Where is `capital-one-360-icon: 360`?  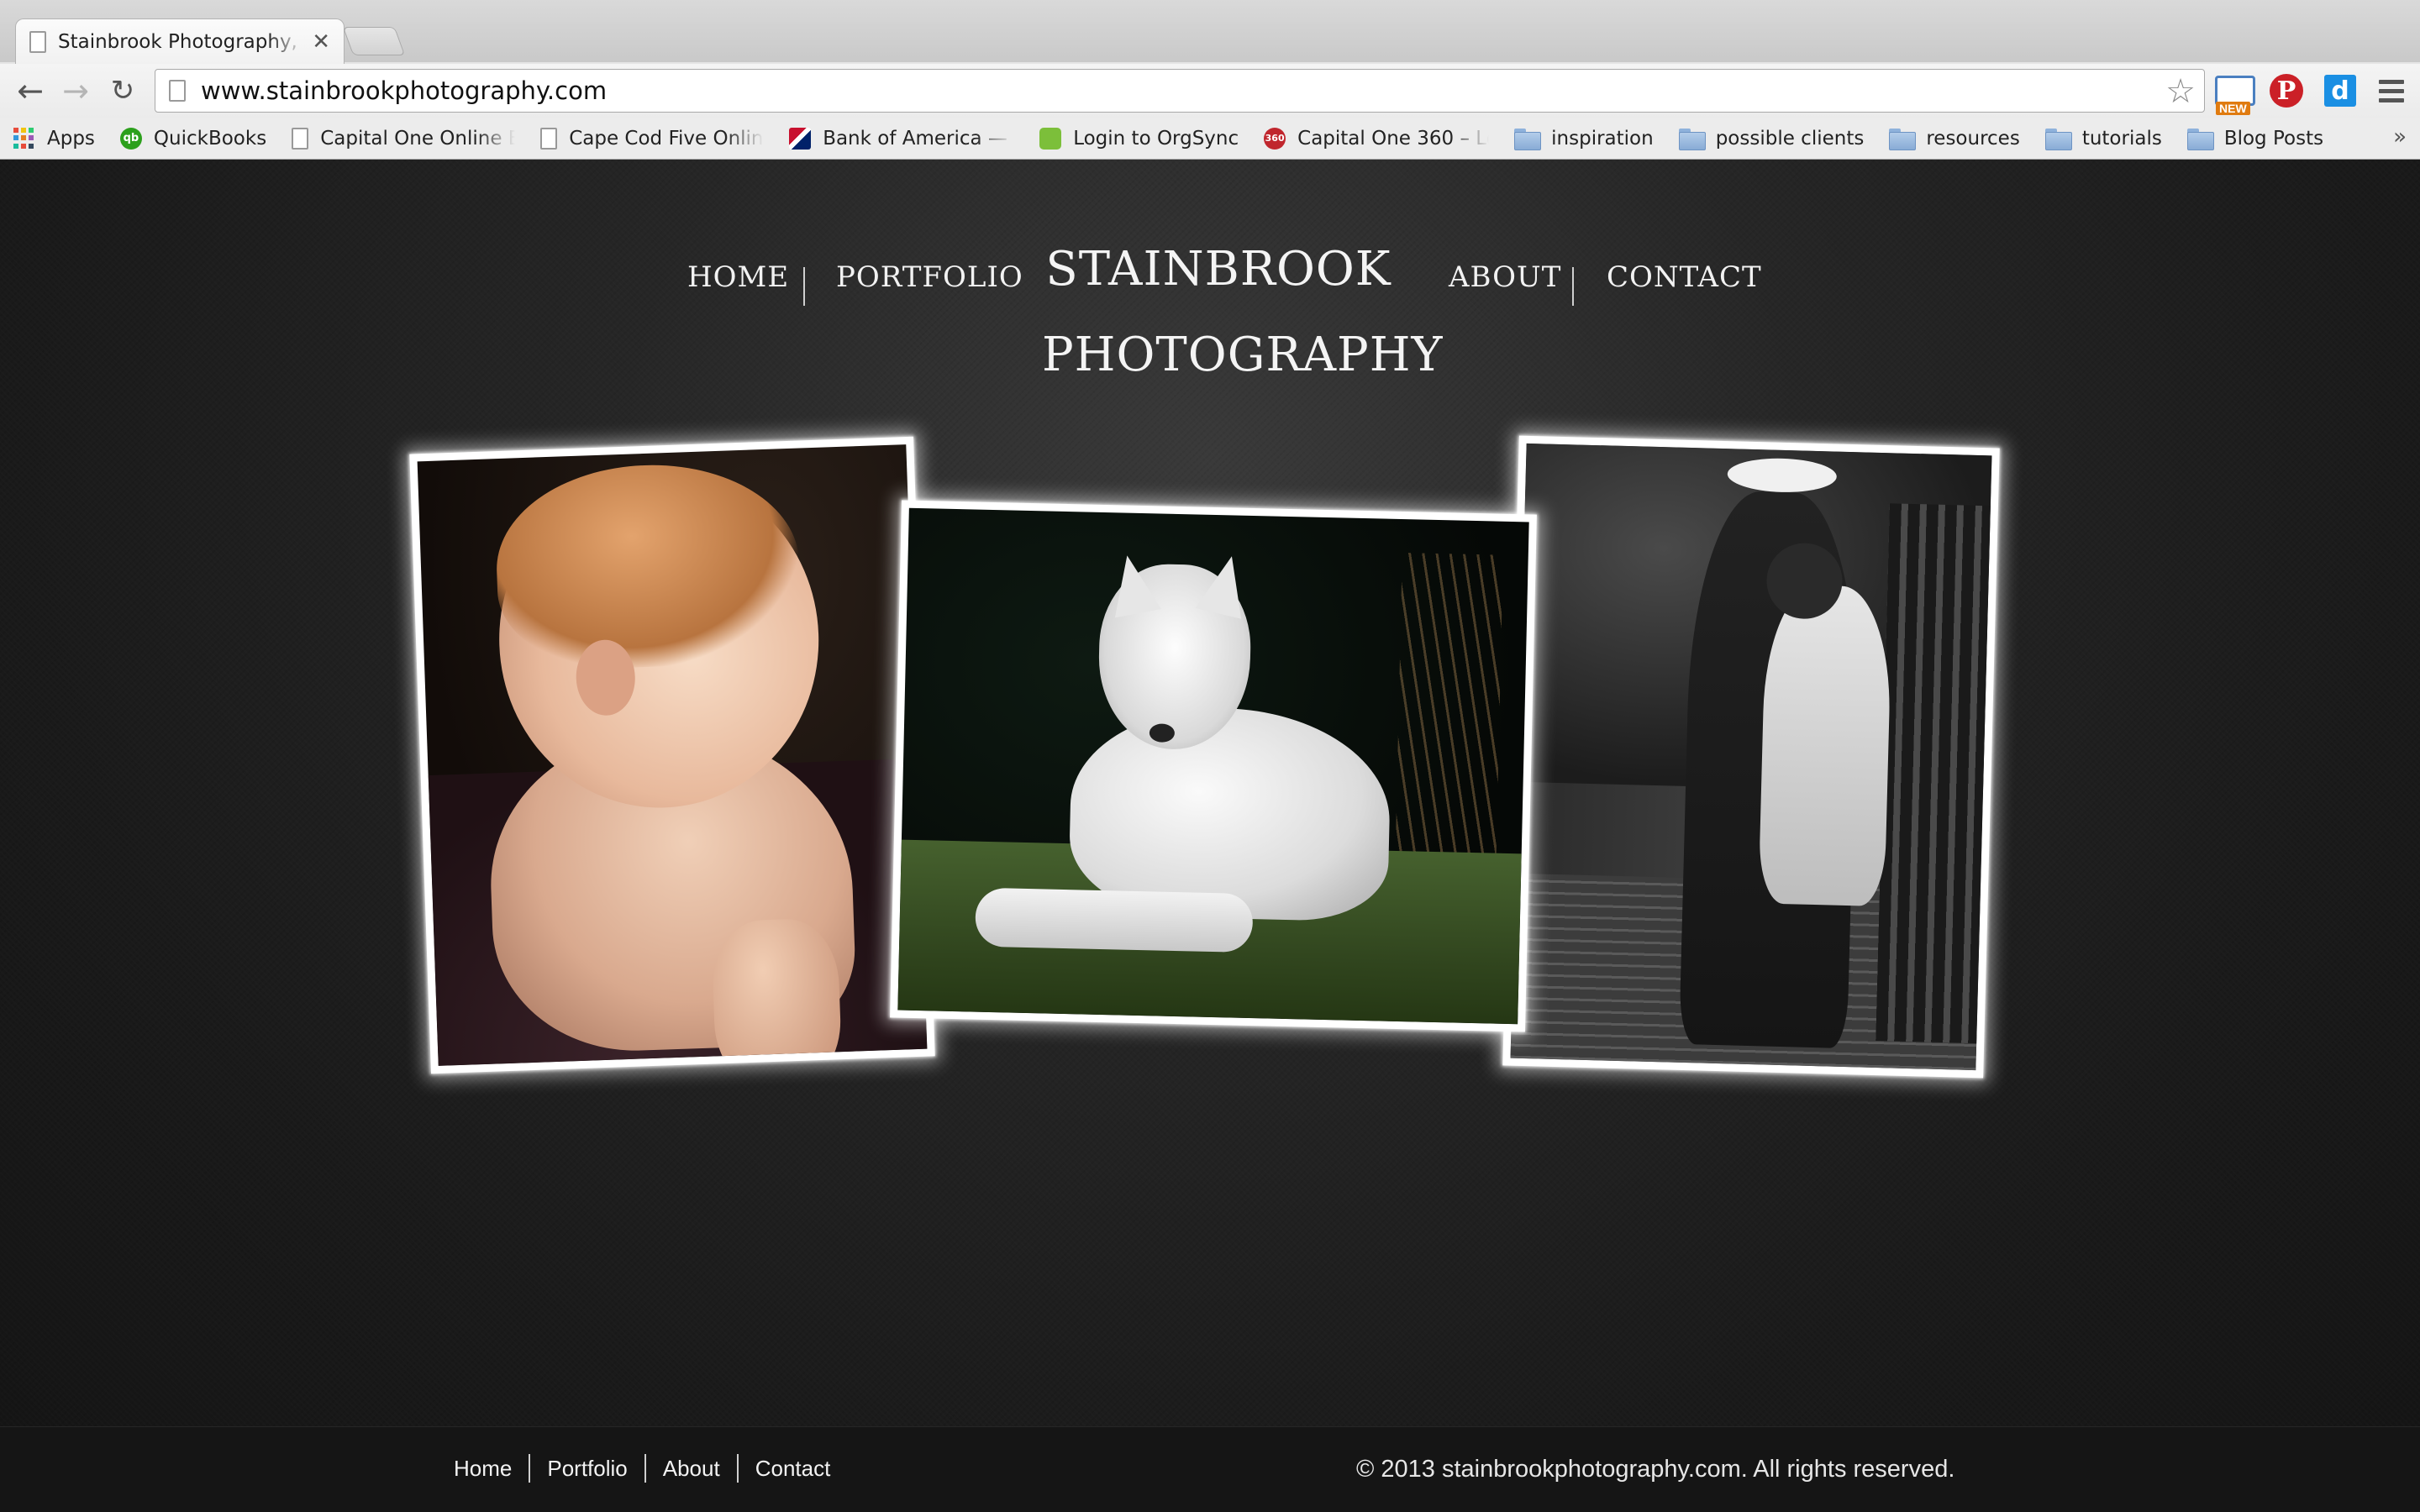
capital-one-360-icon: 360 is located at coordinates (1275, 138).